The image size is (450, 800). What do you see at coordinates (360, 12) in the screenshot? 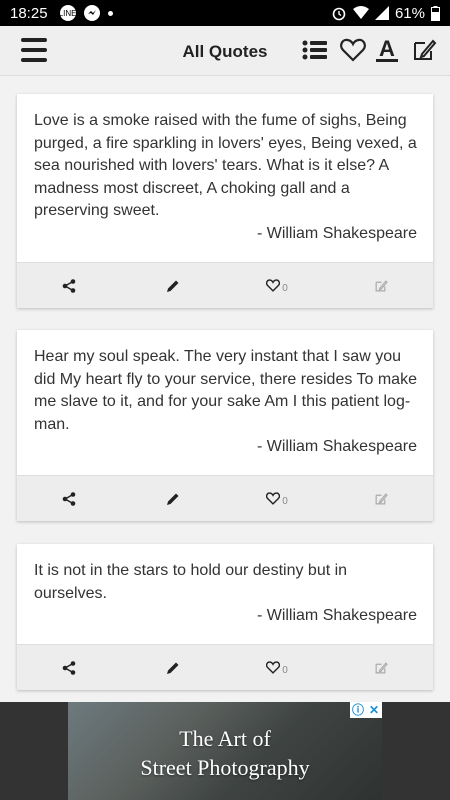
I see `wifi-icon` at bounding box center [360, 12].